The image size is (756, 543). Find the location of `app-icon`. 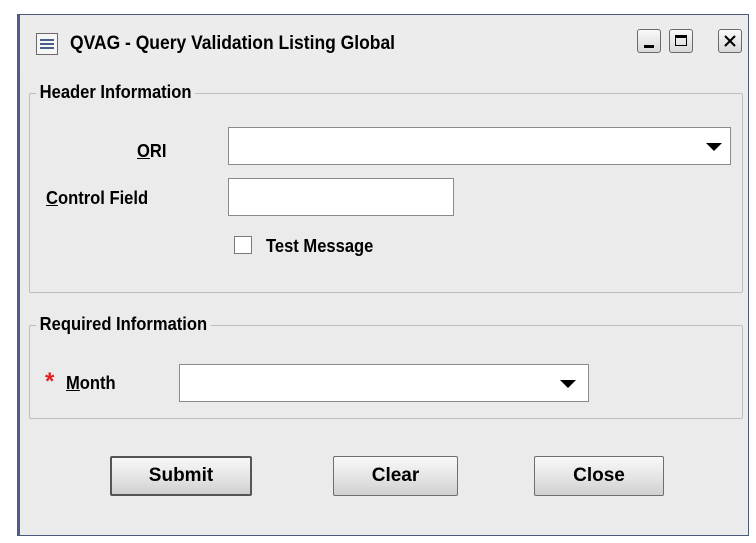

app-icon is located at coordinates (47, 44).